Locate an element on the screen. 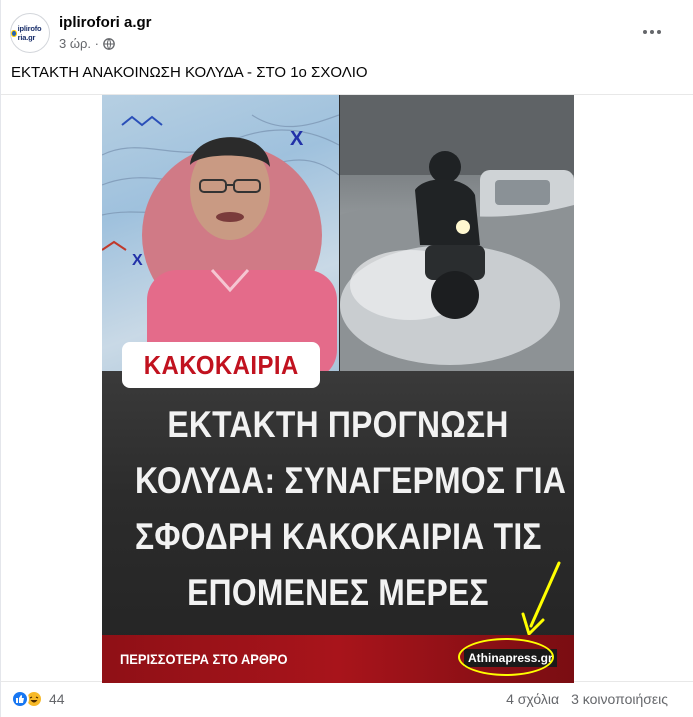  read-more-label: ΠΕΡΙΣΣΟΤΕΡΑ ΣΤΟ ΑΡΘΡΟ is located at coordinates (204, 659).